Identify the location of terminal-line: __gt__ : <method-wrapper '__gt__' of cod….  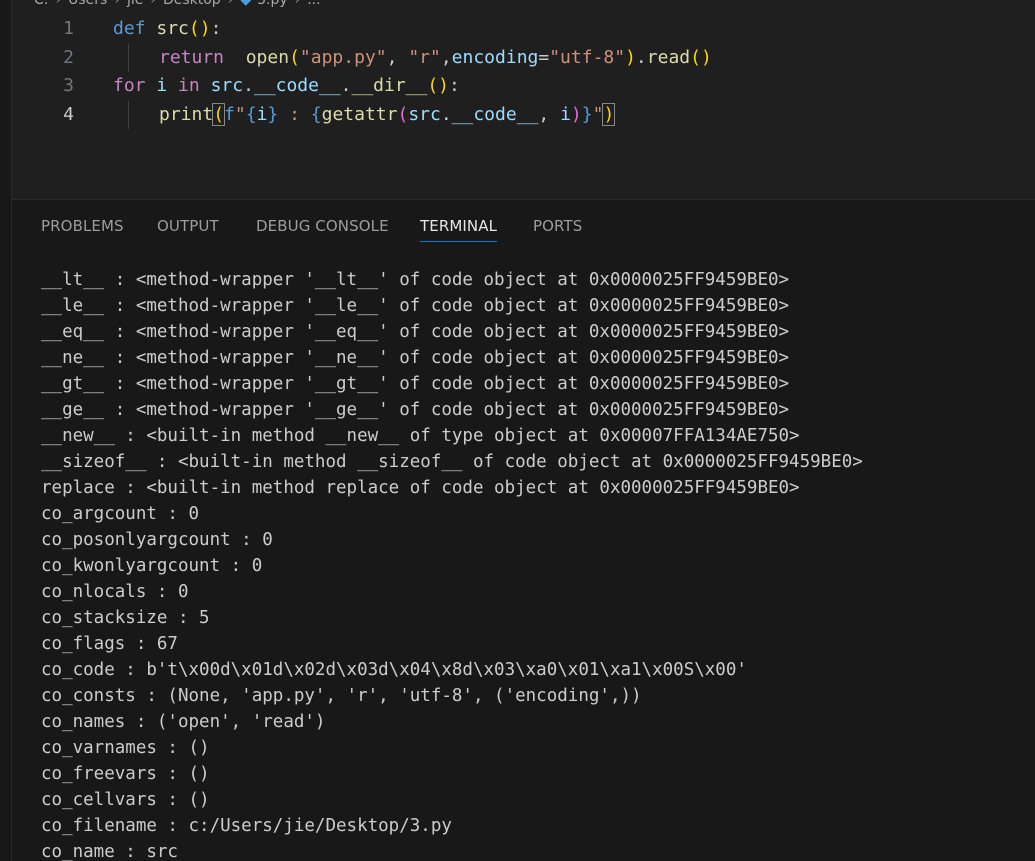
(415, 384).